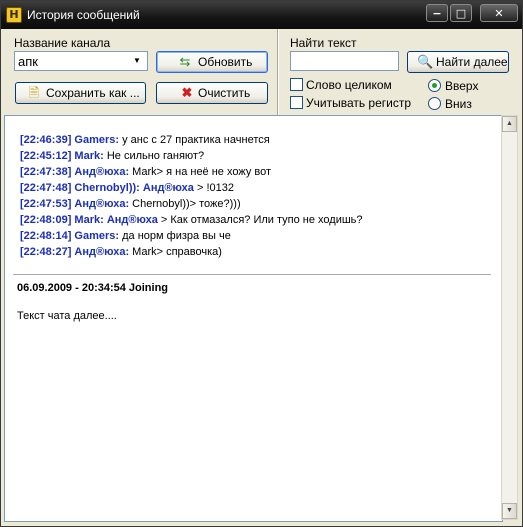 This screenshot has height=527, width=523. I want to click on app-icon: H, so click(14, 15).